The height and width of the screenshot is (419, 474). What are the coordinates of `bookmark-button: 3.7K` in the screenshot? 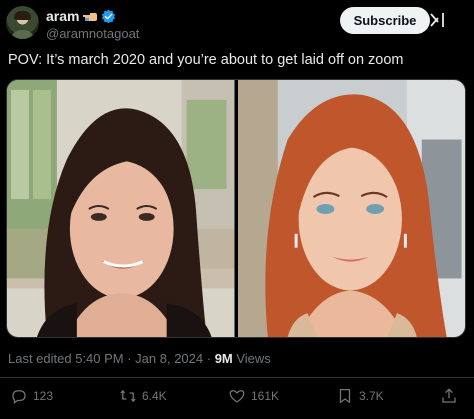 It's located at (360, 396).